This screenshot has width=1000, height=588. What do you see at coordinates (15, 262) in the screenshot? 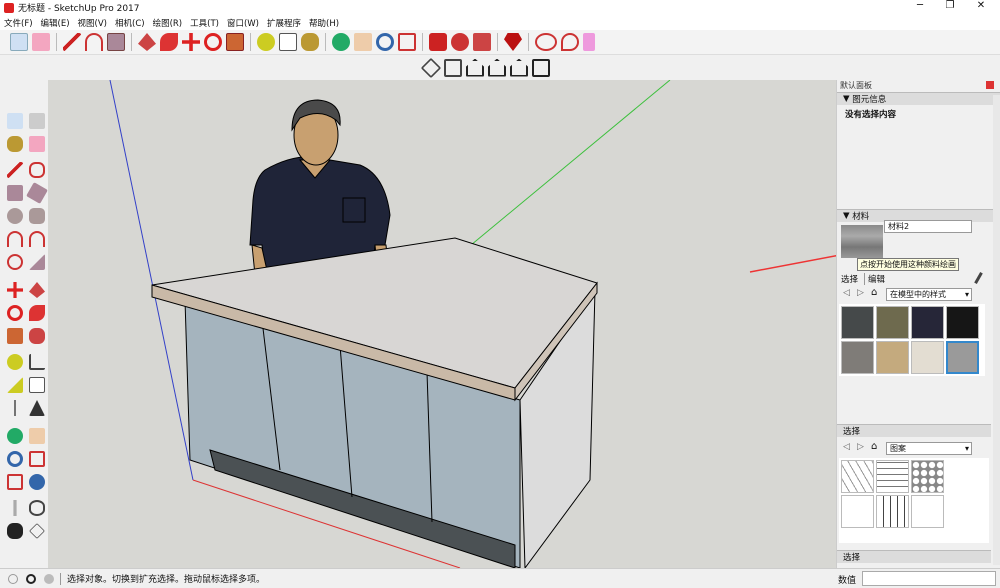
I see `three-point-arc-icon` at bounding box center [15, 262].